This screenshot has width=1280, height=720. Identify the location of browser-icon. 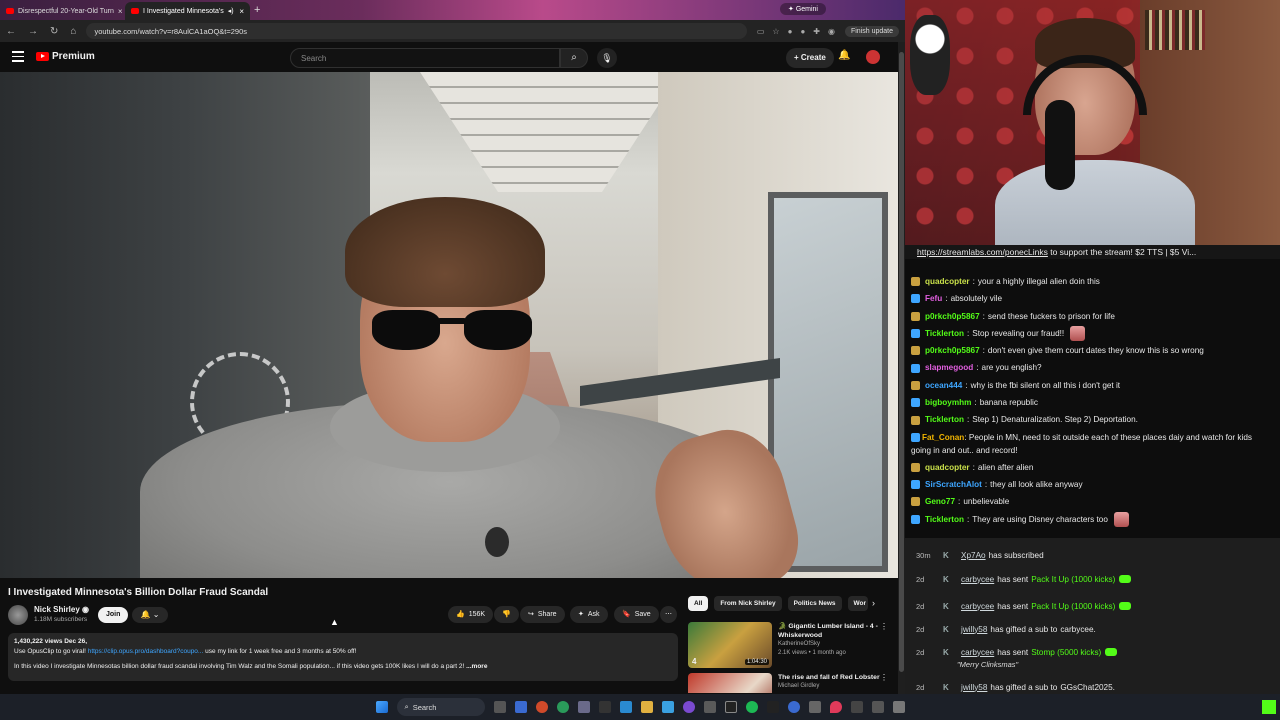
(541, 707).